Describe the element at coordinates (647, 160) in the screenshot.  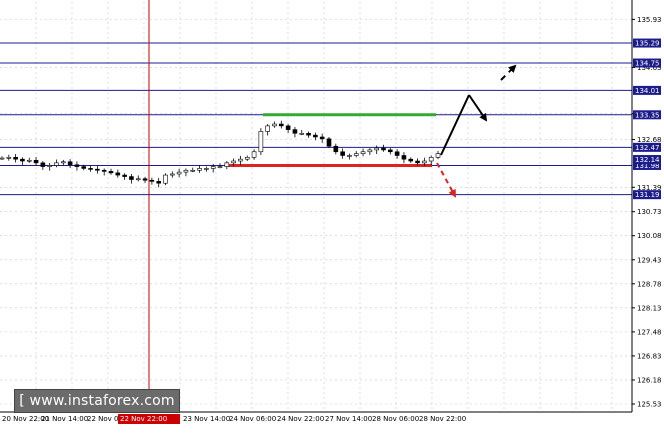
I see `level-tag-label: 132.14` at that location.